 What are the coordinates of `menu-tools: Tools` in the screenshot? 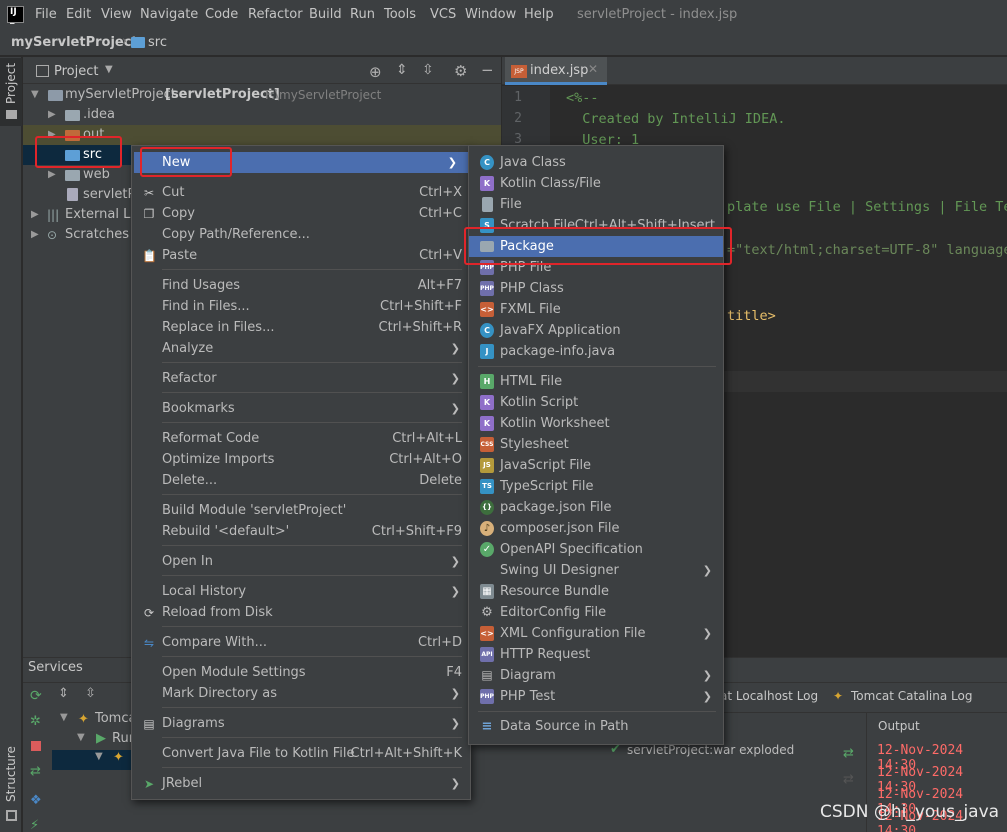 It's located at (400, 15).